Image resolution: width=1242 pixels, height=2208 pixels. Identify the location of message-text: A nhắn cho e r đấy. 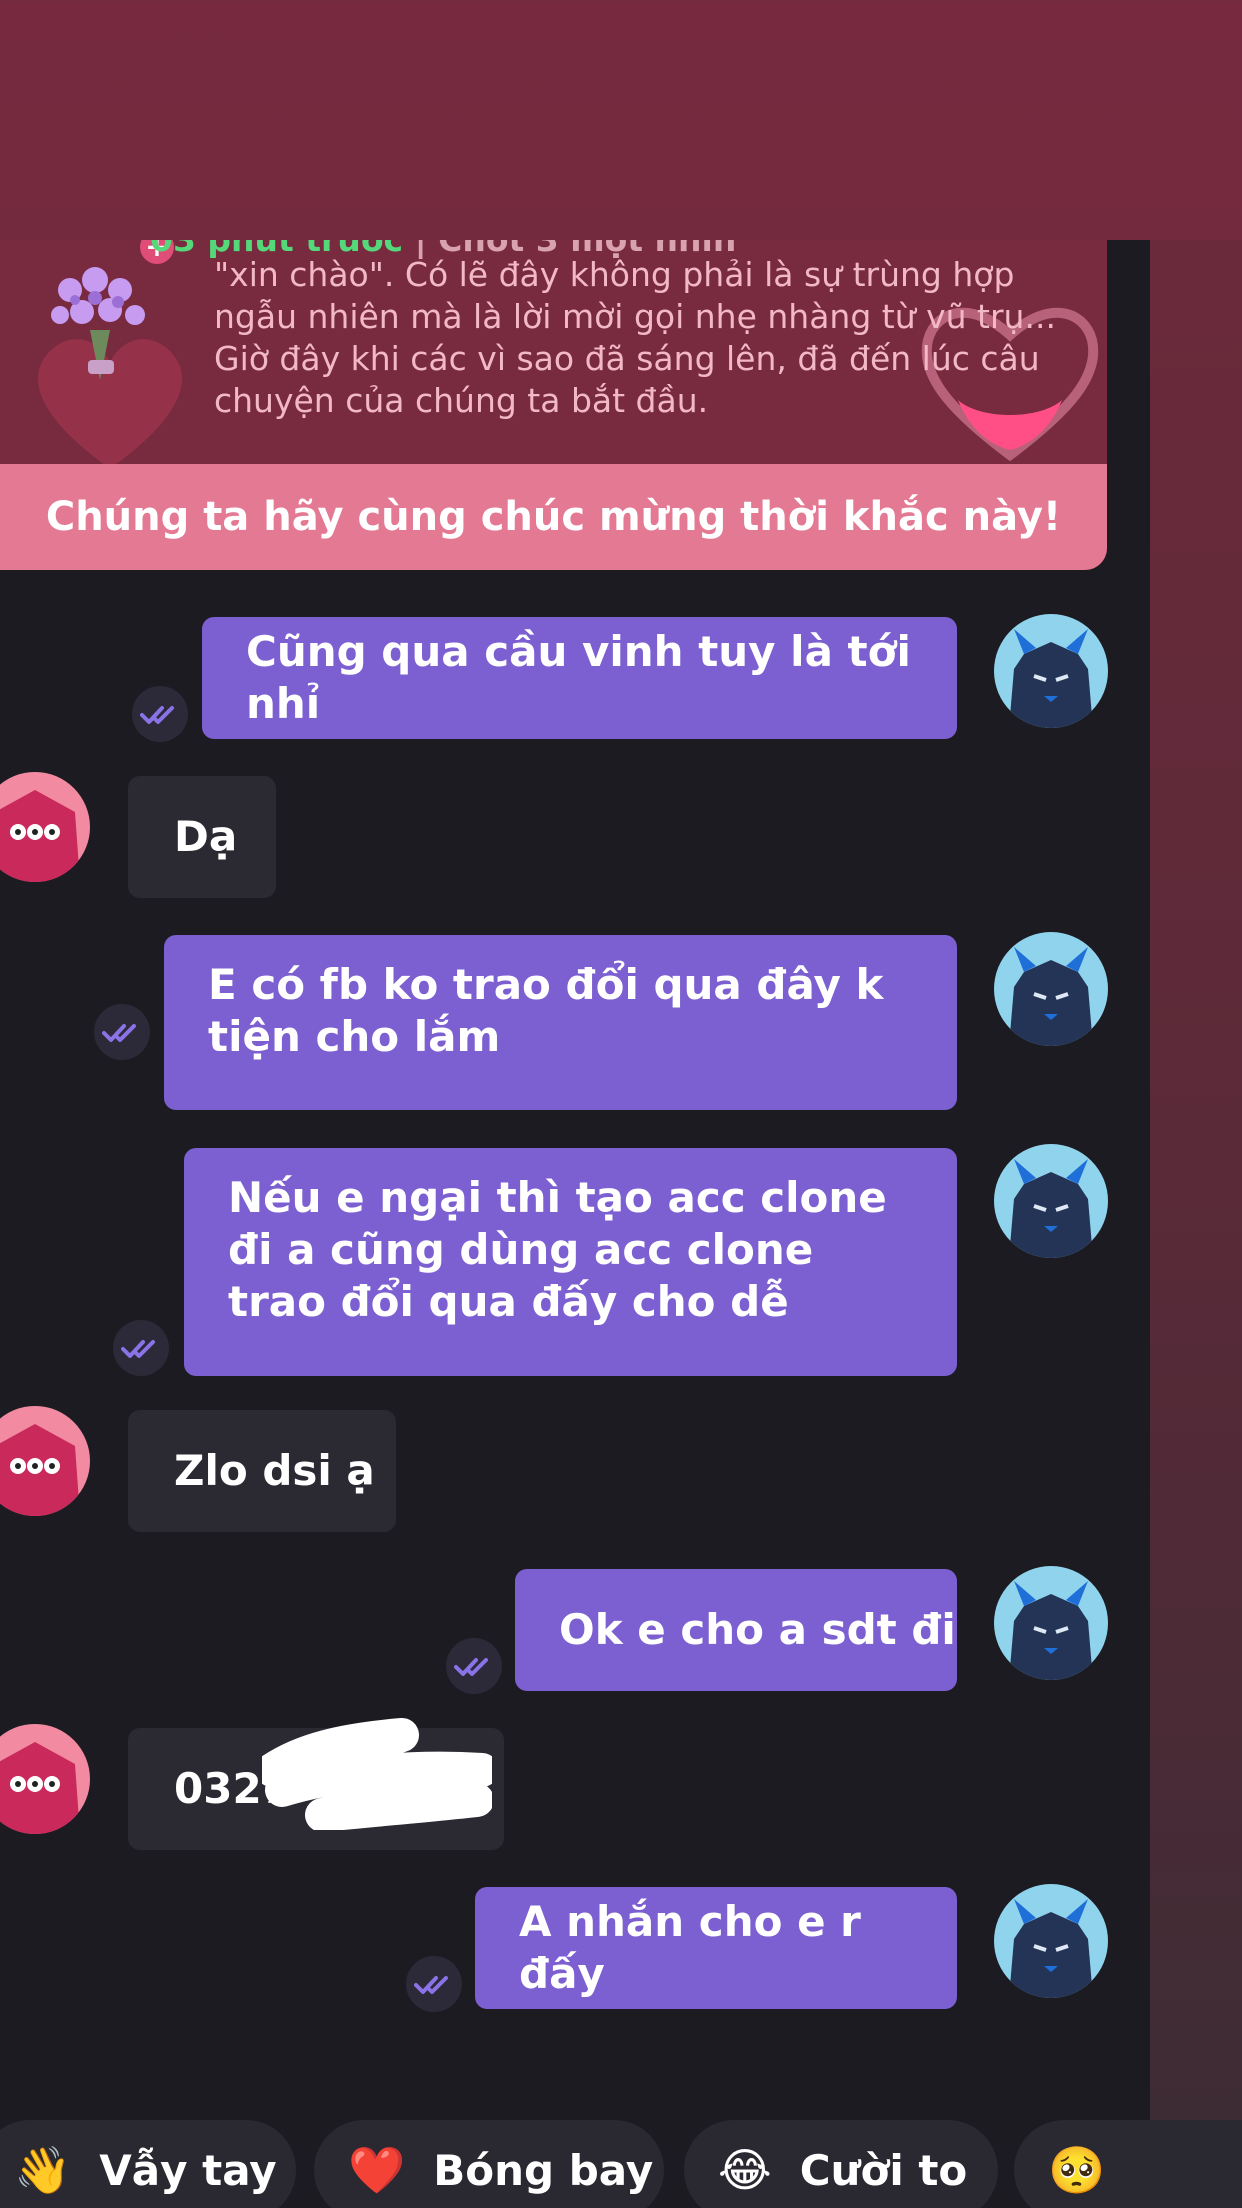
(690, 1947).